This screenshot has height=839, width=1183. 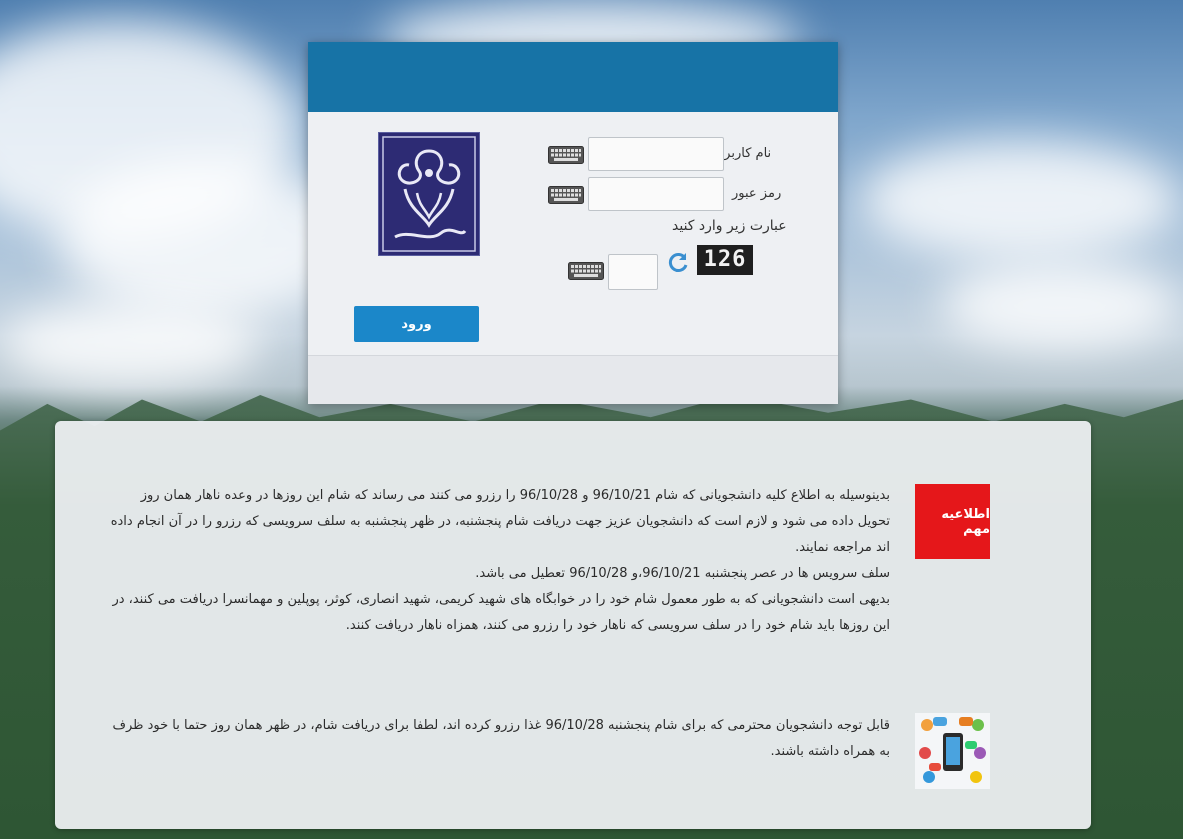 I want to click on social-network-icon, so click(x=952, y=751).